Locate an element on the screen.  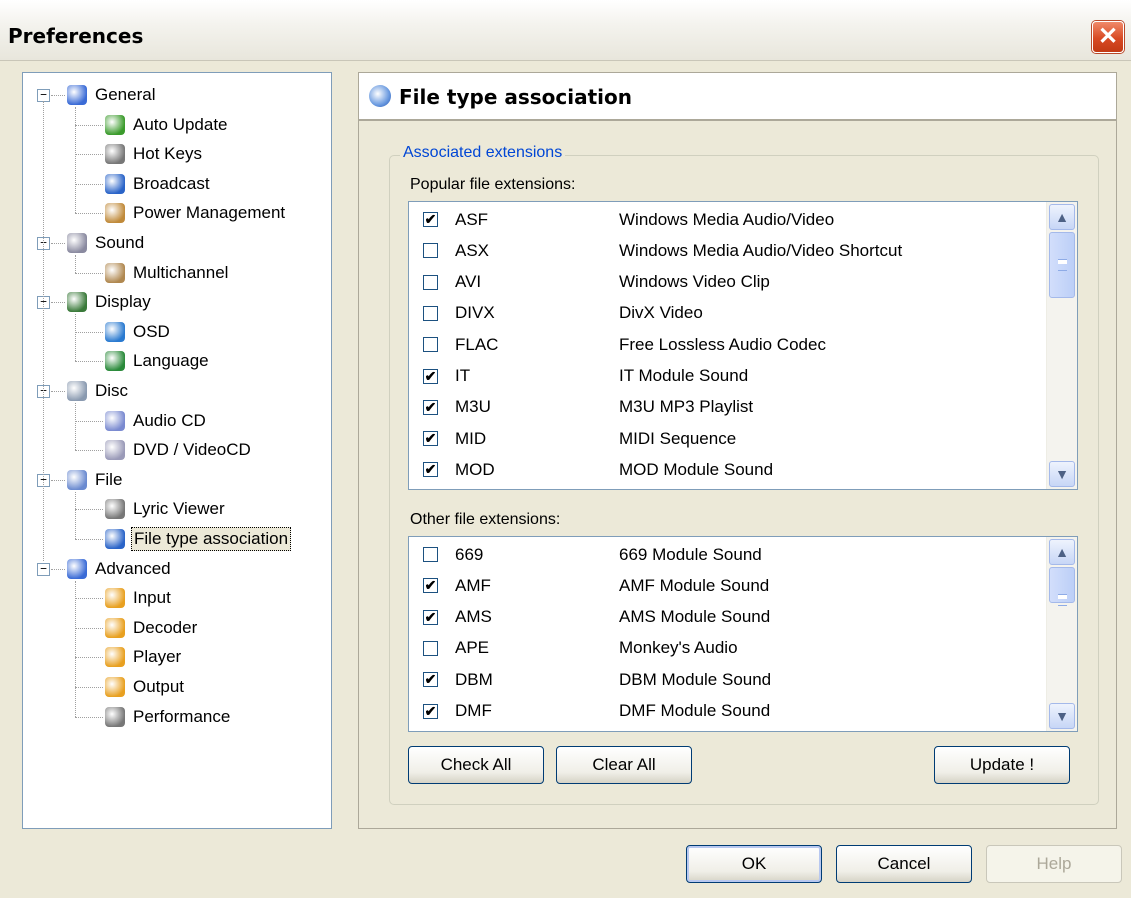
extension-description: AMF Module Sound is located at coordinates (694, 585).